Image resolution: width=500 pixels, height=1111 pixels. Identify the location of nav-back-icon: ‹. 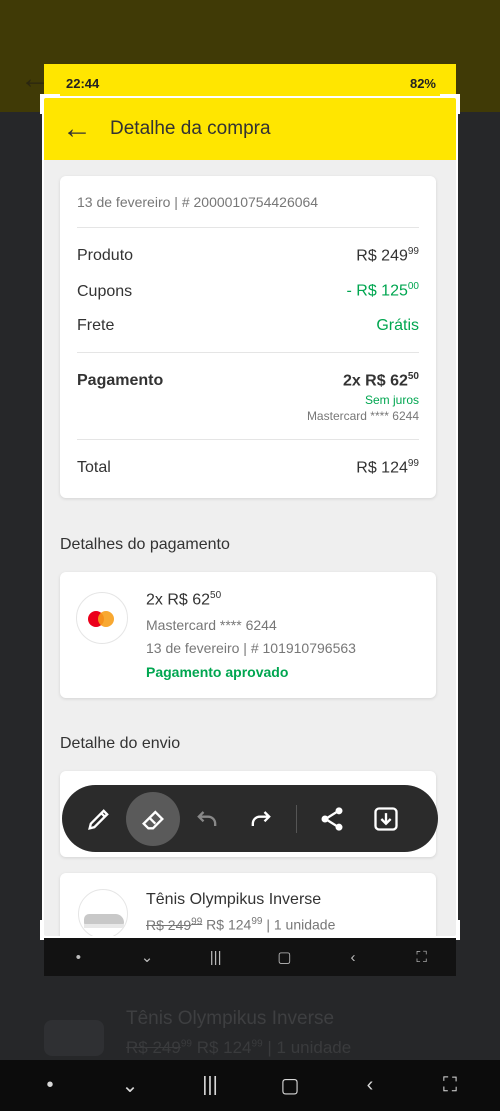
(370, 1085).